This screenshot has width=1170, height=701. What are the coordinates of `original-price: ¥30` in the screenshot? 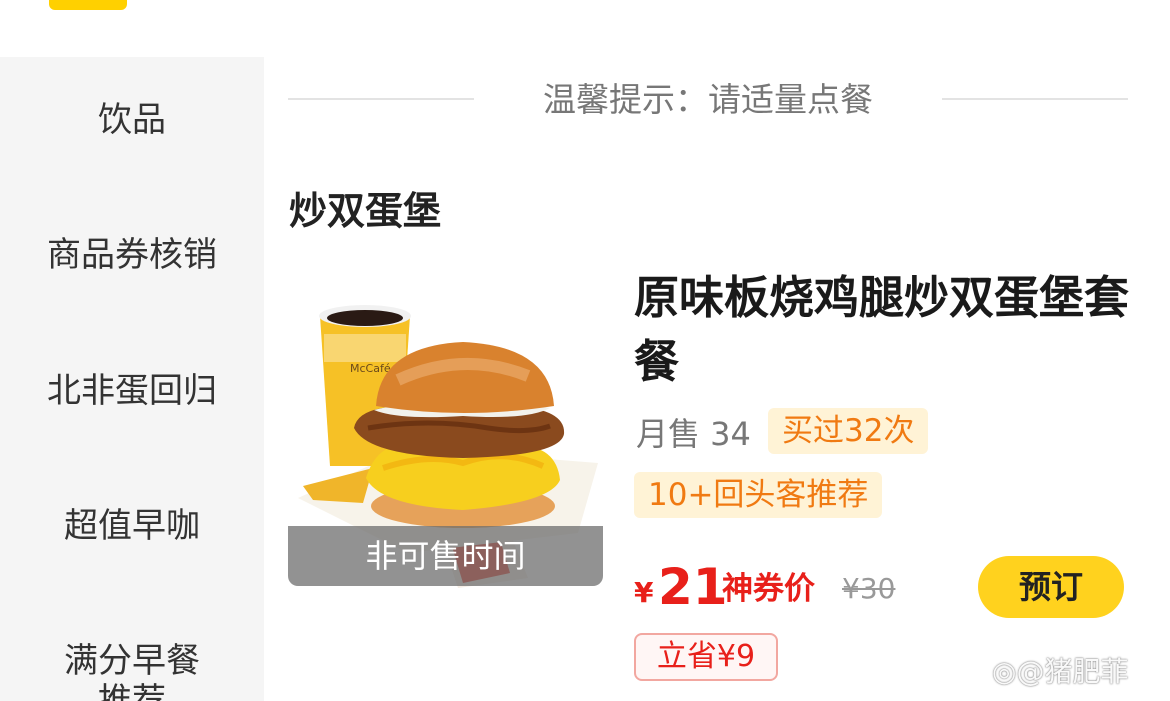 It's located at (869, 588).